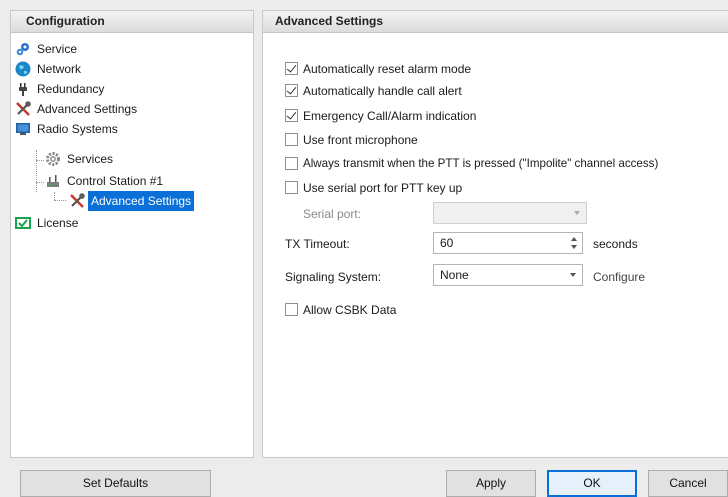 The height and width of the screenshot is (497, 728). Describe the element at coordinates (23, 223) in the screenshot. I see `license-icon` at that location.